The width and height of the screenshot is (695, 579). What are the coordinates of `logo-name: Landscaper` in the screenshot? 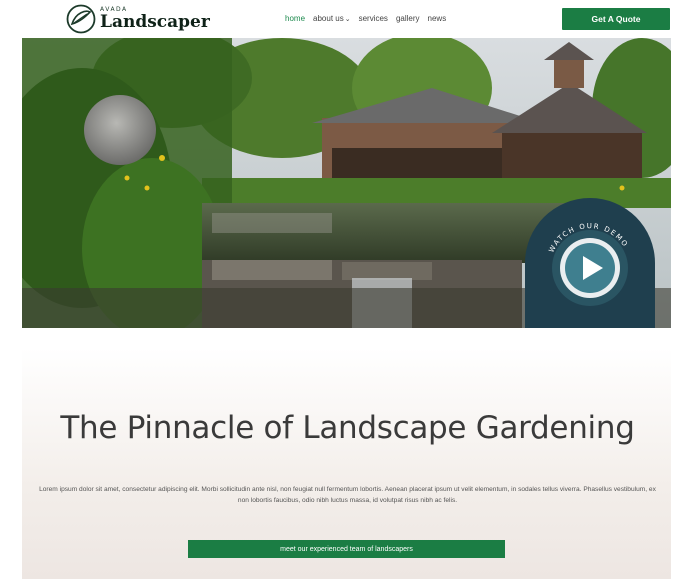 It's located at (155, 22).